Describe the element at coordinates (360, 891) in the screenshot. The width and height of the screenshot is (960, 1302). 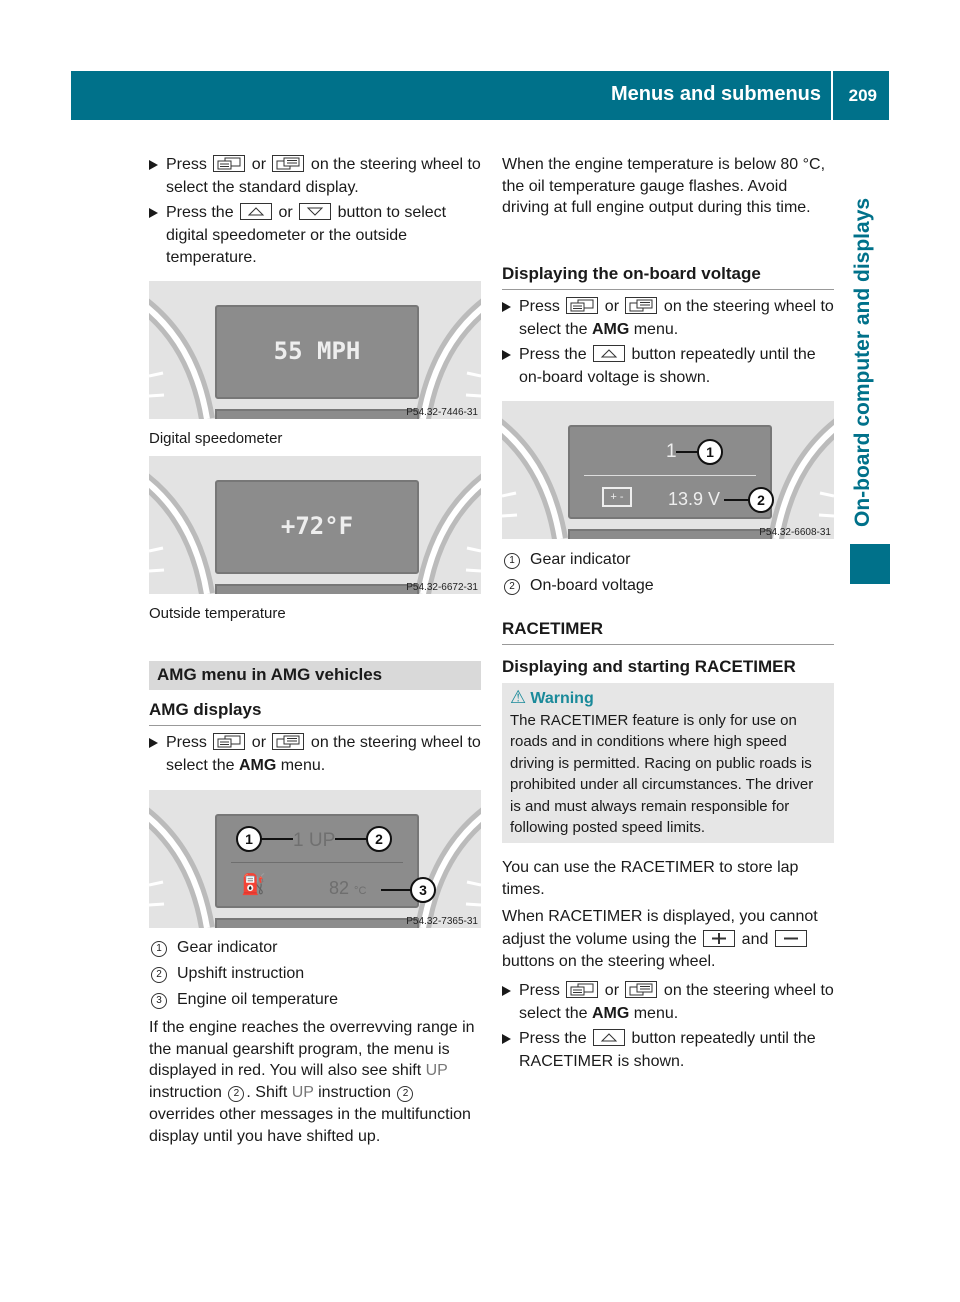
I see `oil-temp-unit: °C` at that location.